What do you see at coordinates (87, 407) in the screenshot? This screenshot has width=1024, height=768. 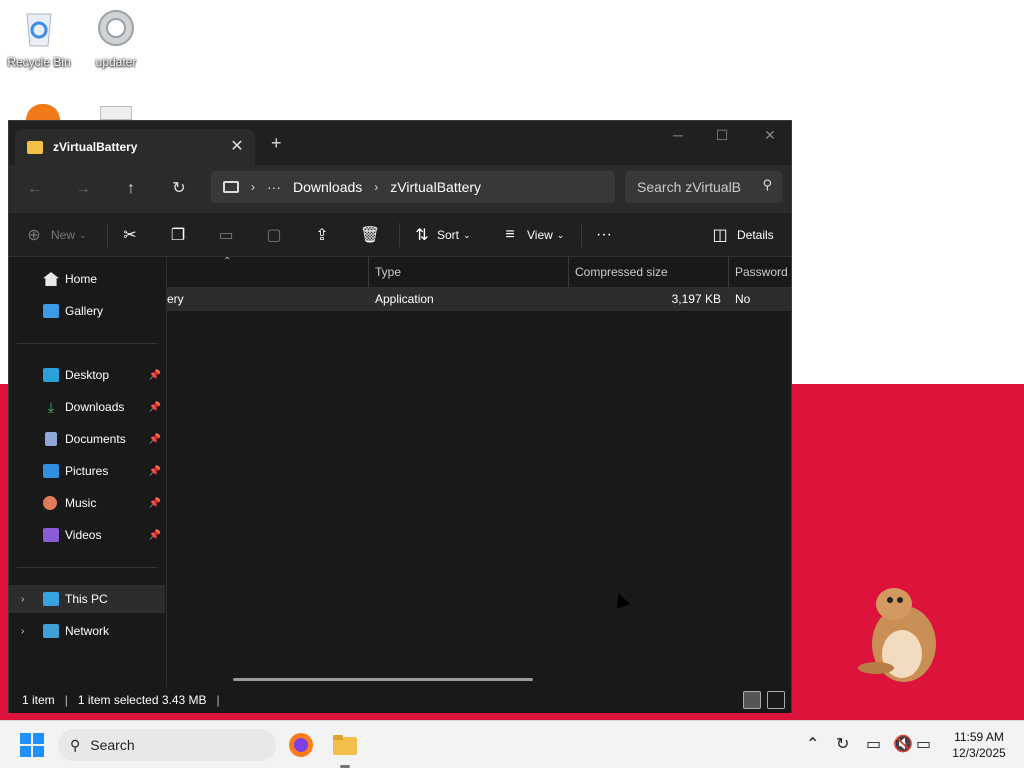 I see `sidebar-item-downloads: ⤓ Downloads 📌` at bounding box center [87, 407].